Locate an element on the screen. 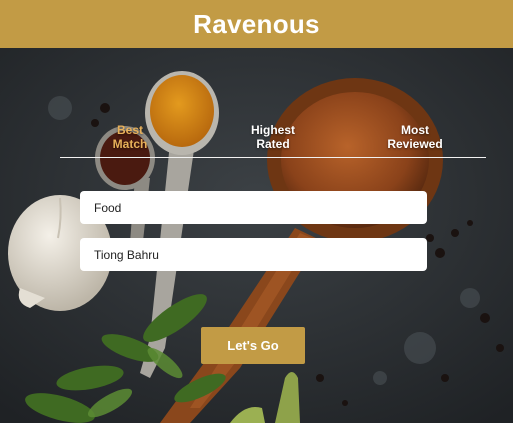 The height and width of the screenshot is (423, 513). app-title: Ravenous is located at coordinates (256, 23).